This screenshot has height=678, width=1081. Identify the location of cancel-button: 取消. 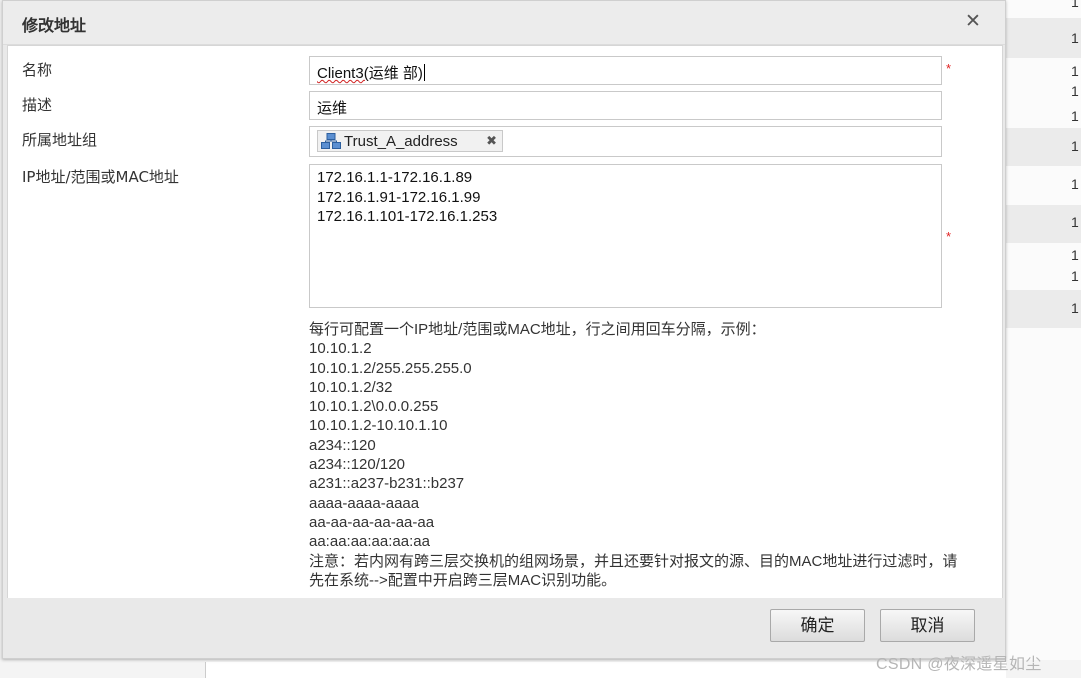
(927, 625).